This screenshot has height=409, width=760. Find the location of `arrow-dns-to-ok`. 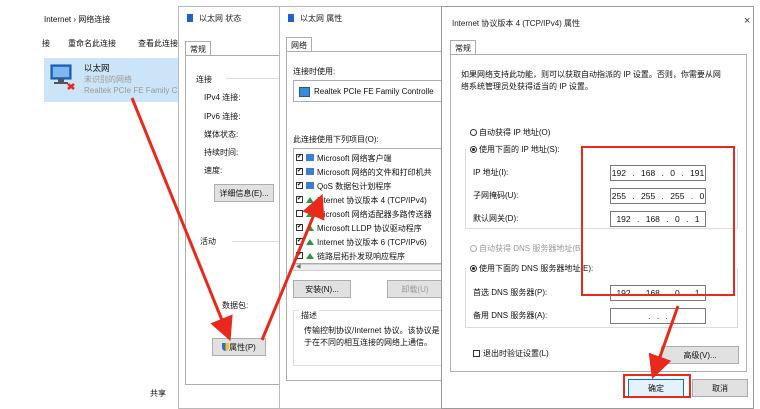

arrow-dns-to-ok is located at coordinates (664, 342).